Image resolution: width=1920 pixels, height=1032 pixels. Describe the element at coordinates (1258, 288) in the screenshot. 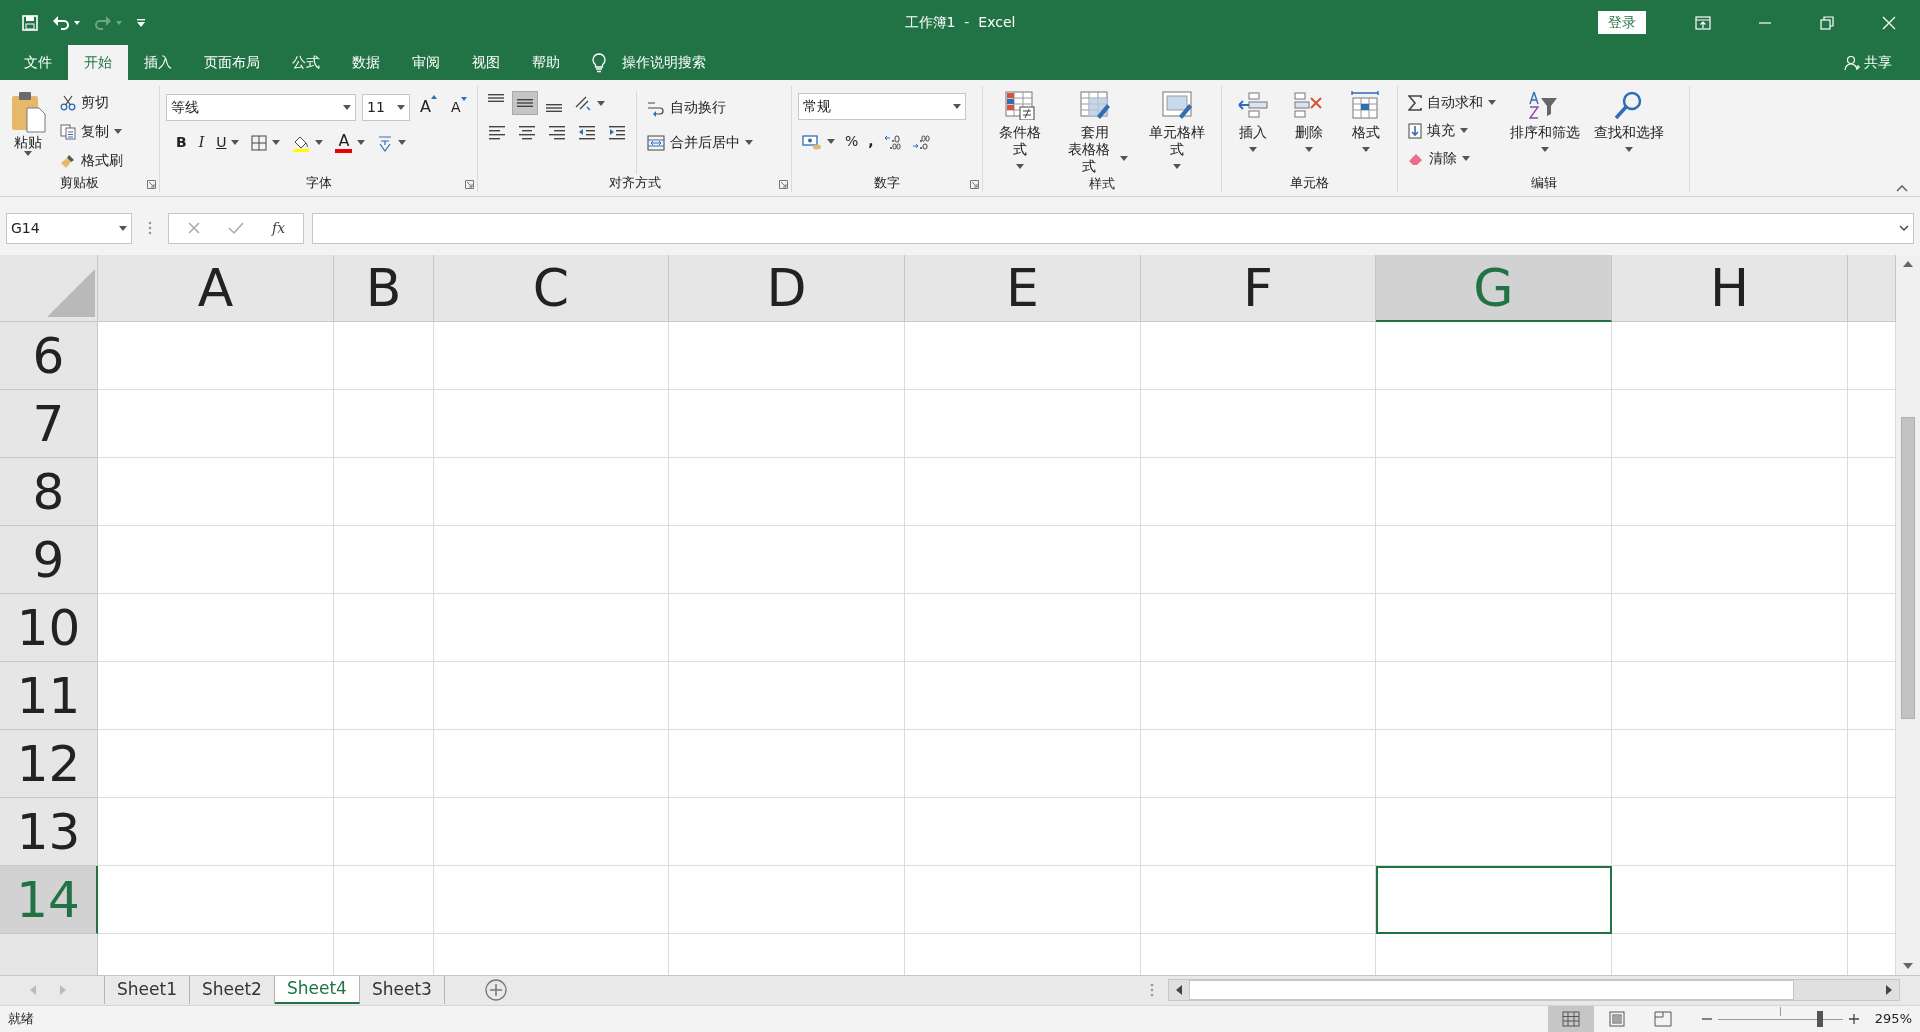

I see `column-header: F` at that location.